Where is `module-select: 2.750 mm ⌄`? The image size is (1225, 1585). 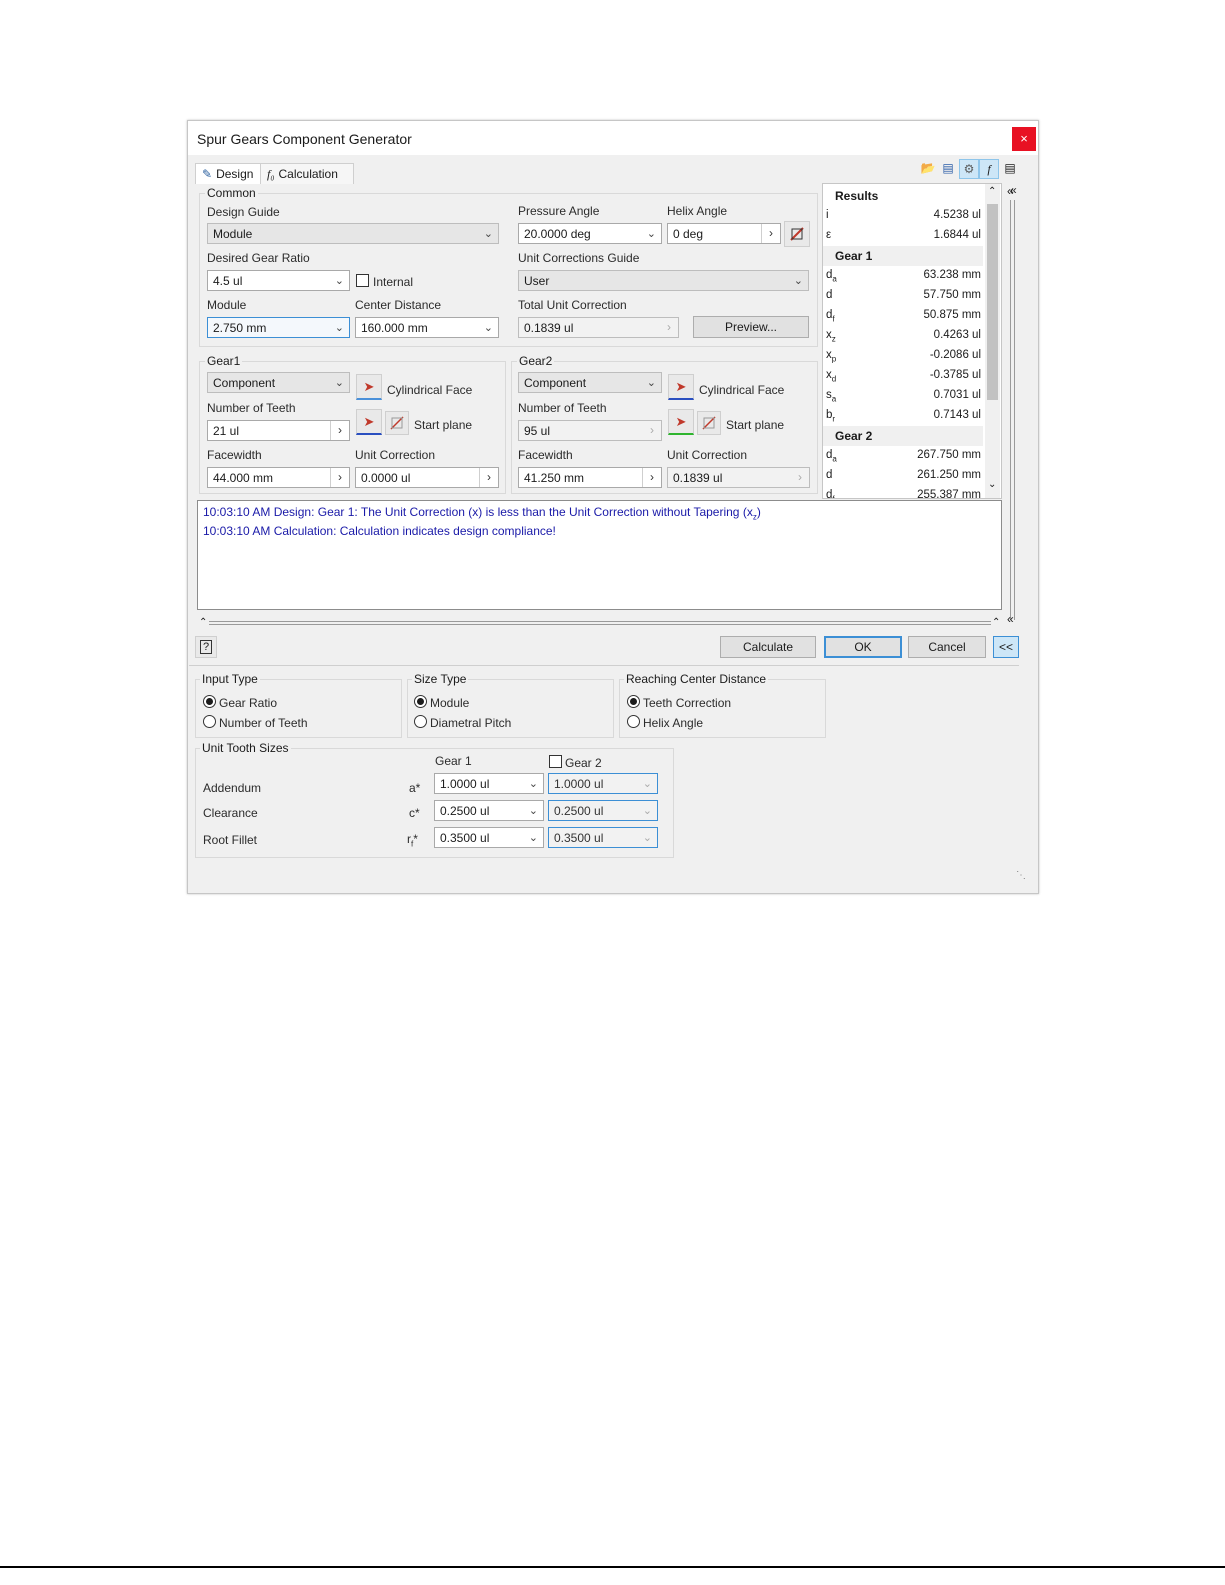 module-select: 2.750 mm ⌄ is located at coordinates (278, 327).